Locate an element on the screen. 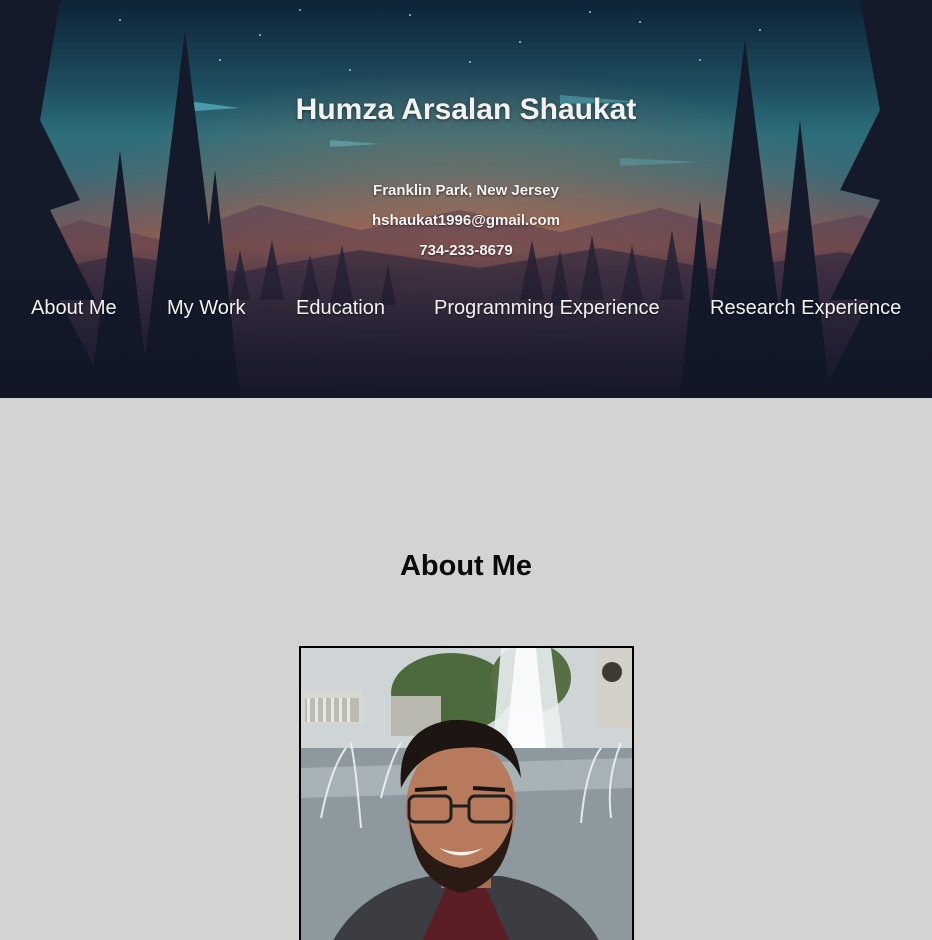 The height and width of the screenshot is (940, 932). profile-photo is located at coordinates (466, 793).